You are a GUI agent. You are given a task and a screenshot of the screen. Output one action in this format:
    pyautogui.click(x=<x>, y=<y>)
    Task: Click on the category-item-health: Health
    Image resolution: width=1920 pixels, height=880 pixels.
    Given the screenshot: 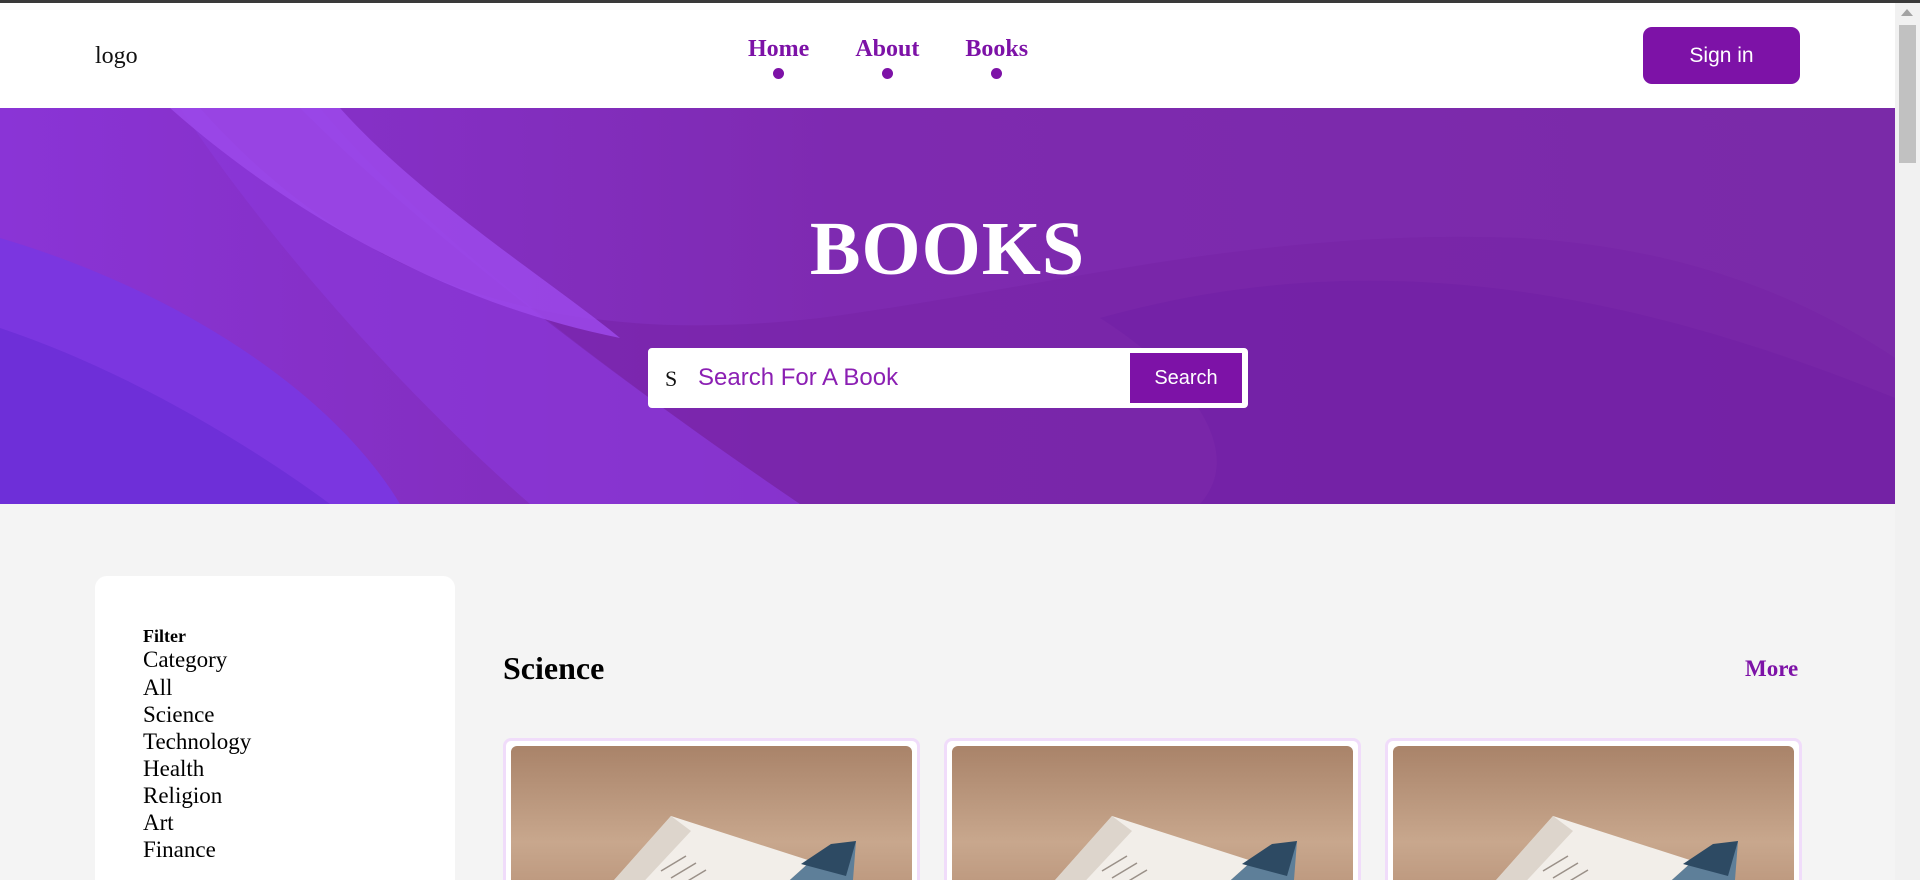 What is the action you would take?
    pyautogui.click(x=197, y=768)
    